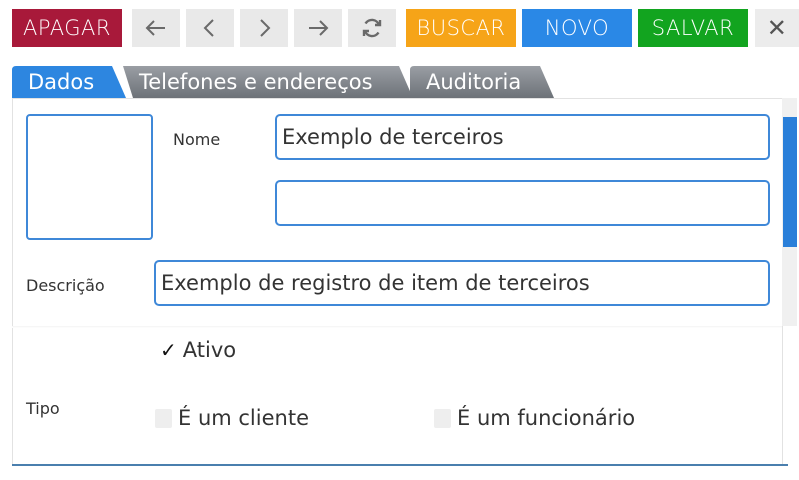  Describe the element at coordinates (462, 283) in the screenshot. I see `descricao-field` at that location.